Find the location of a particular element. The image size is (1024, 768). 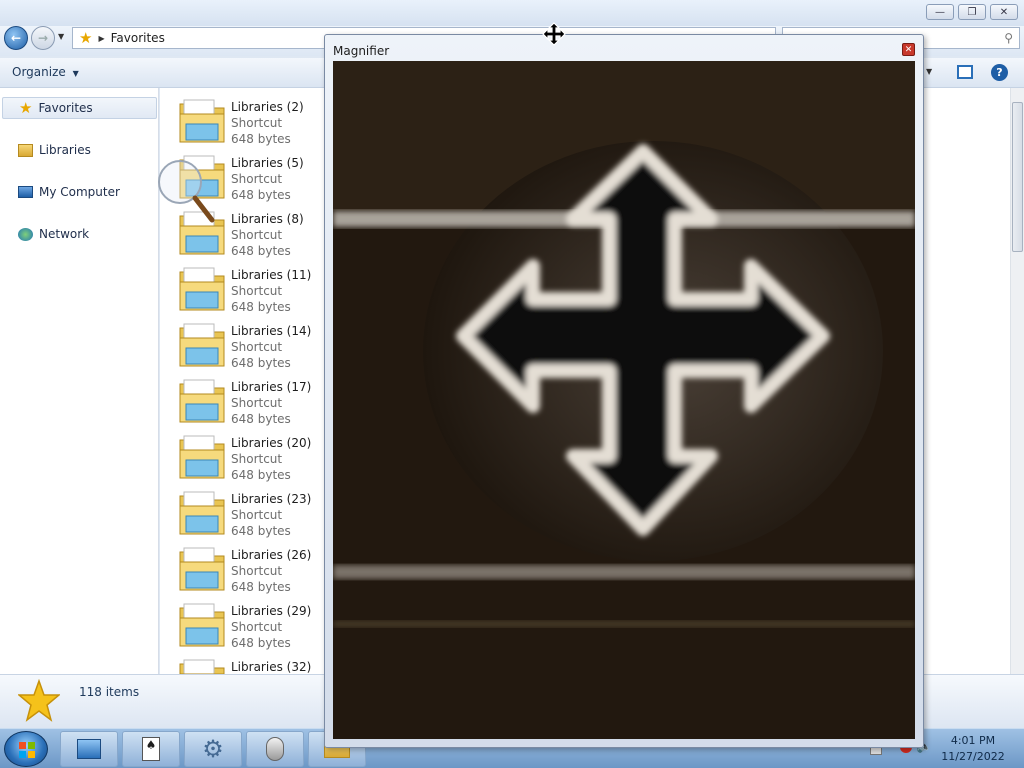

search-icon: ⚲ is located at coordinates (1008, 38).